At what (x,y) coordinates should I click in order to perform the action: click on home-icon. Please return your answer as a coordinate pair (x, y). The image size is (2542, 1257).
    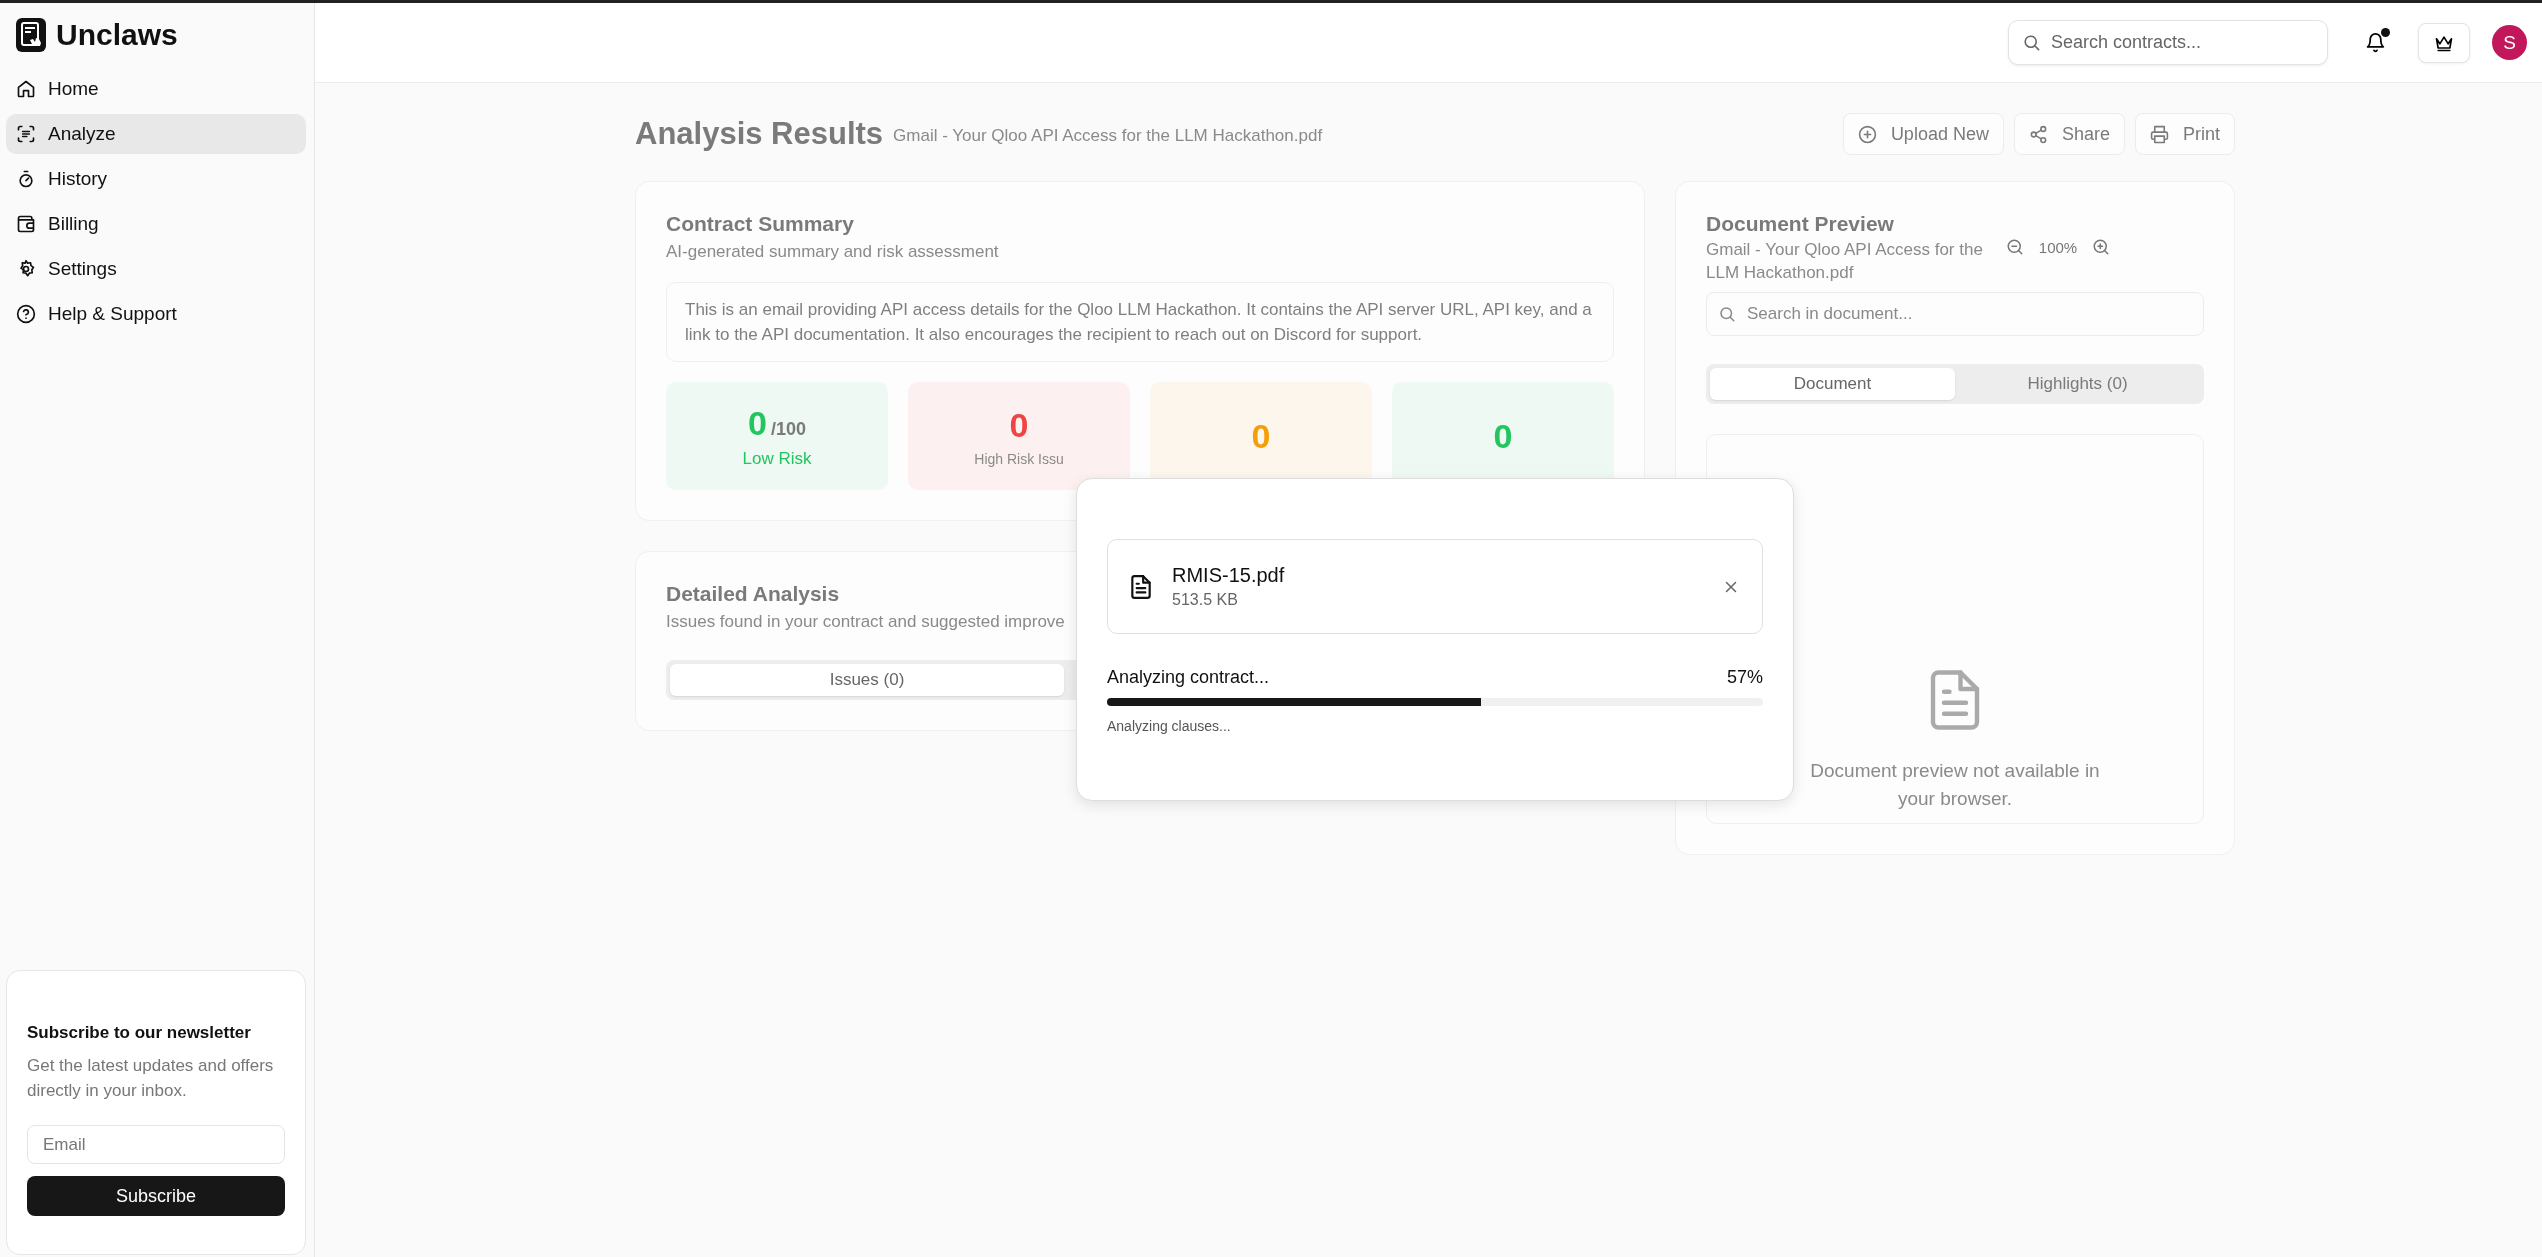
    Looking at the image, I should click on (26, 89).